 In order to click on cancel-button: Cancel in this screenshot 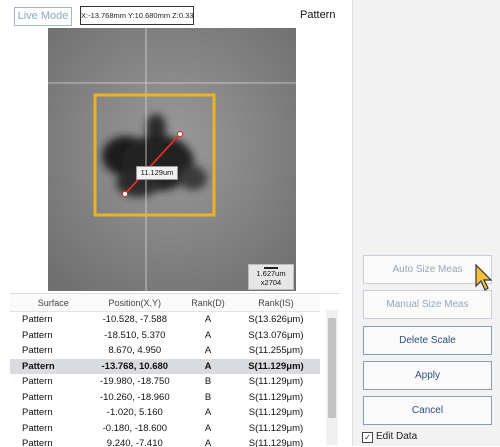, I will do `click(427, 410)`.